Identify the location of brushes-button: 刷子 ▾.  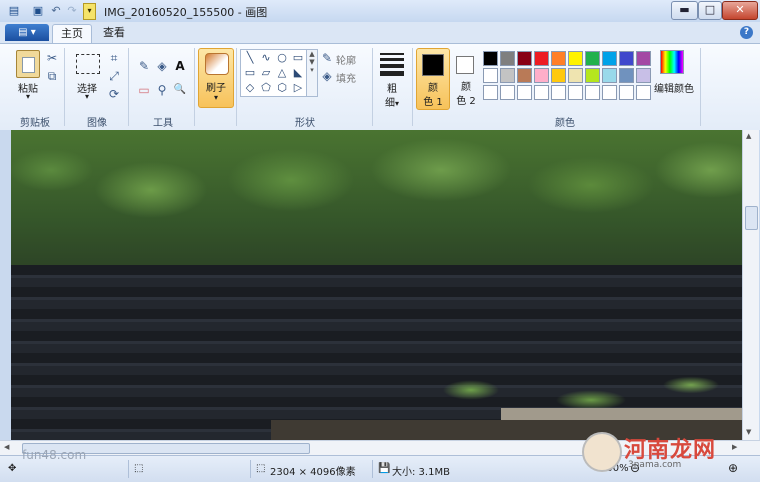
(216, 78).